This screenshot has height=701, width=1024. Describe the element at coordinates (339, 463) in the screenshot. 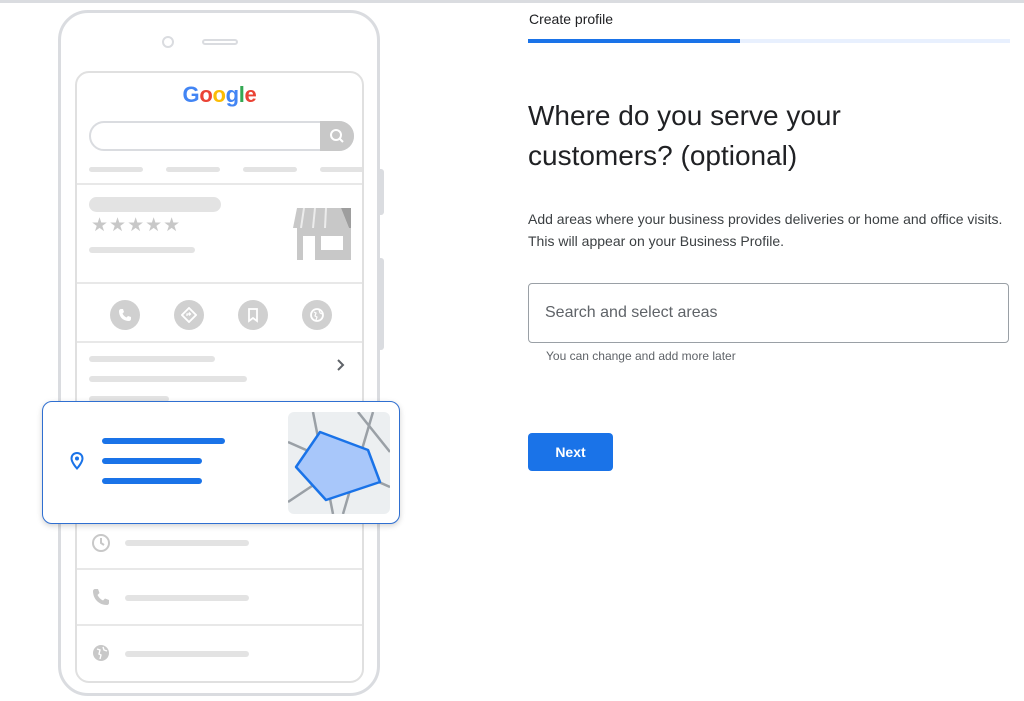

I see `service-area-map` at that location.